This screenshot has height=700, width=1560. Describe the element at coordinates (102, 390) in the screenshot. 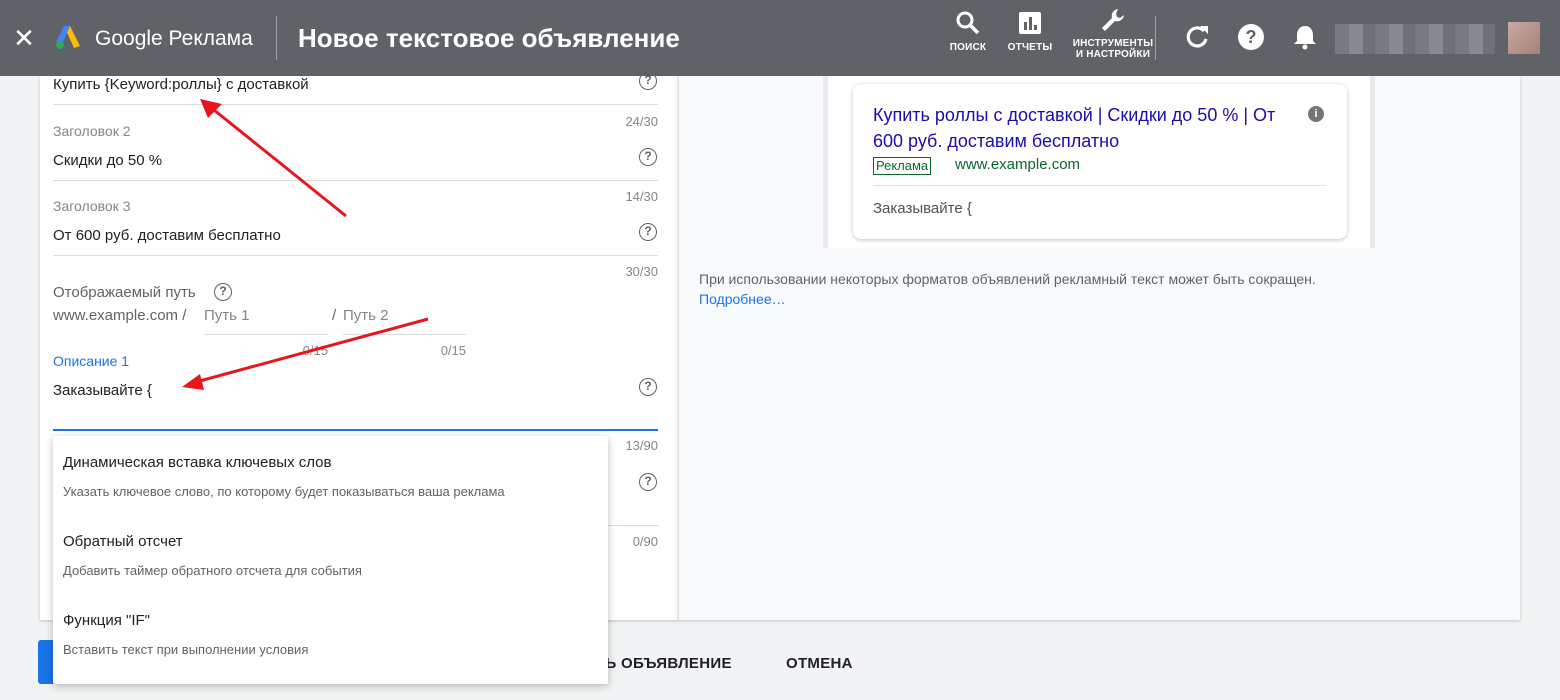

I see `description1-input: Заказывайте {` at that location.